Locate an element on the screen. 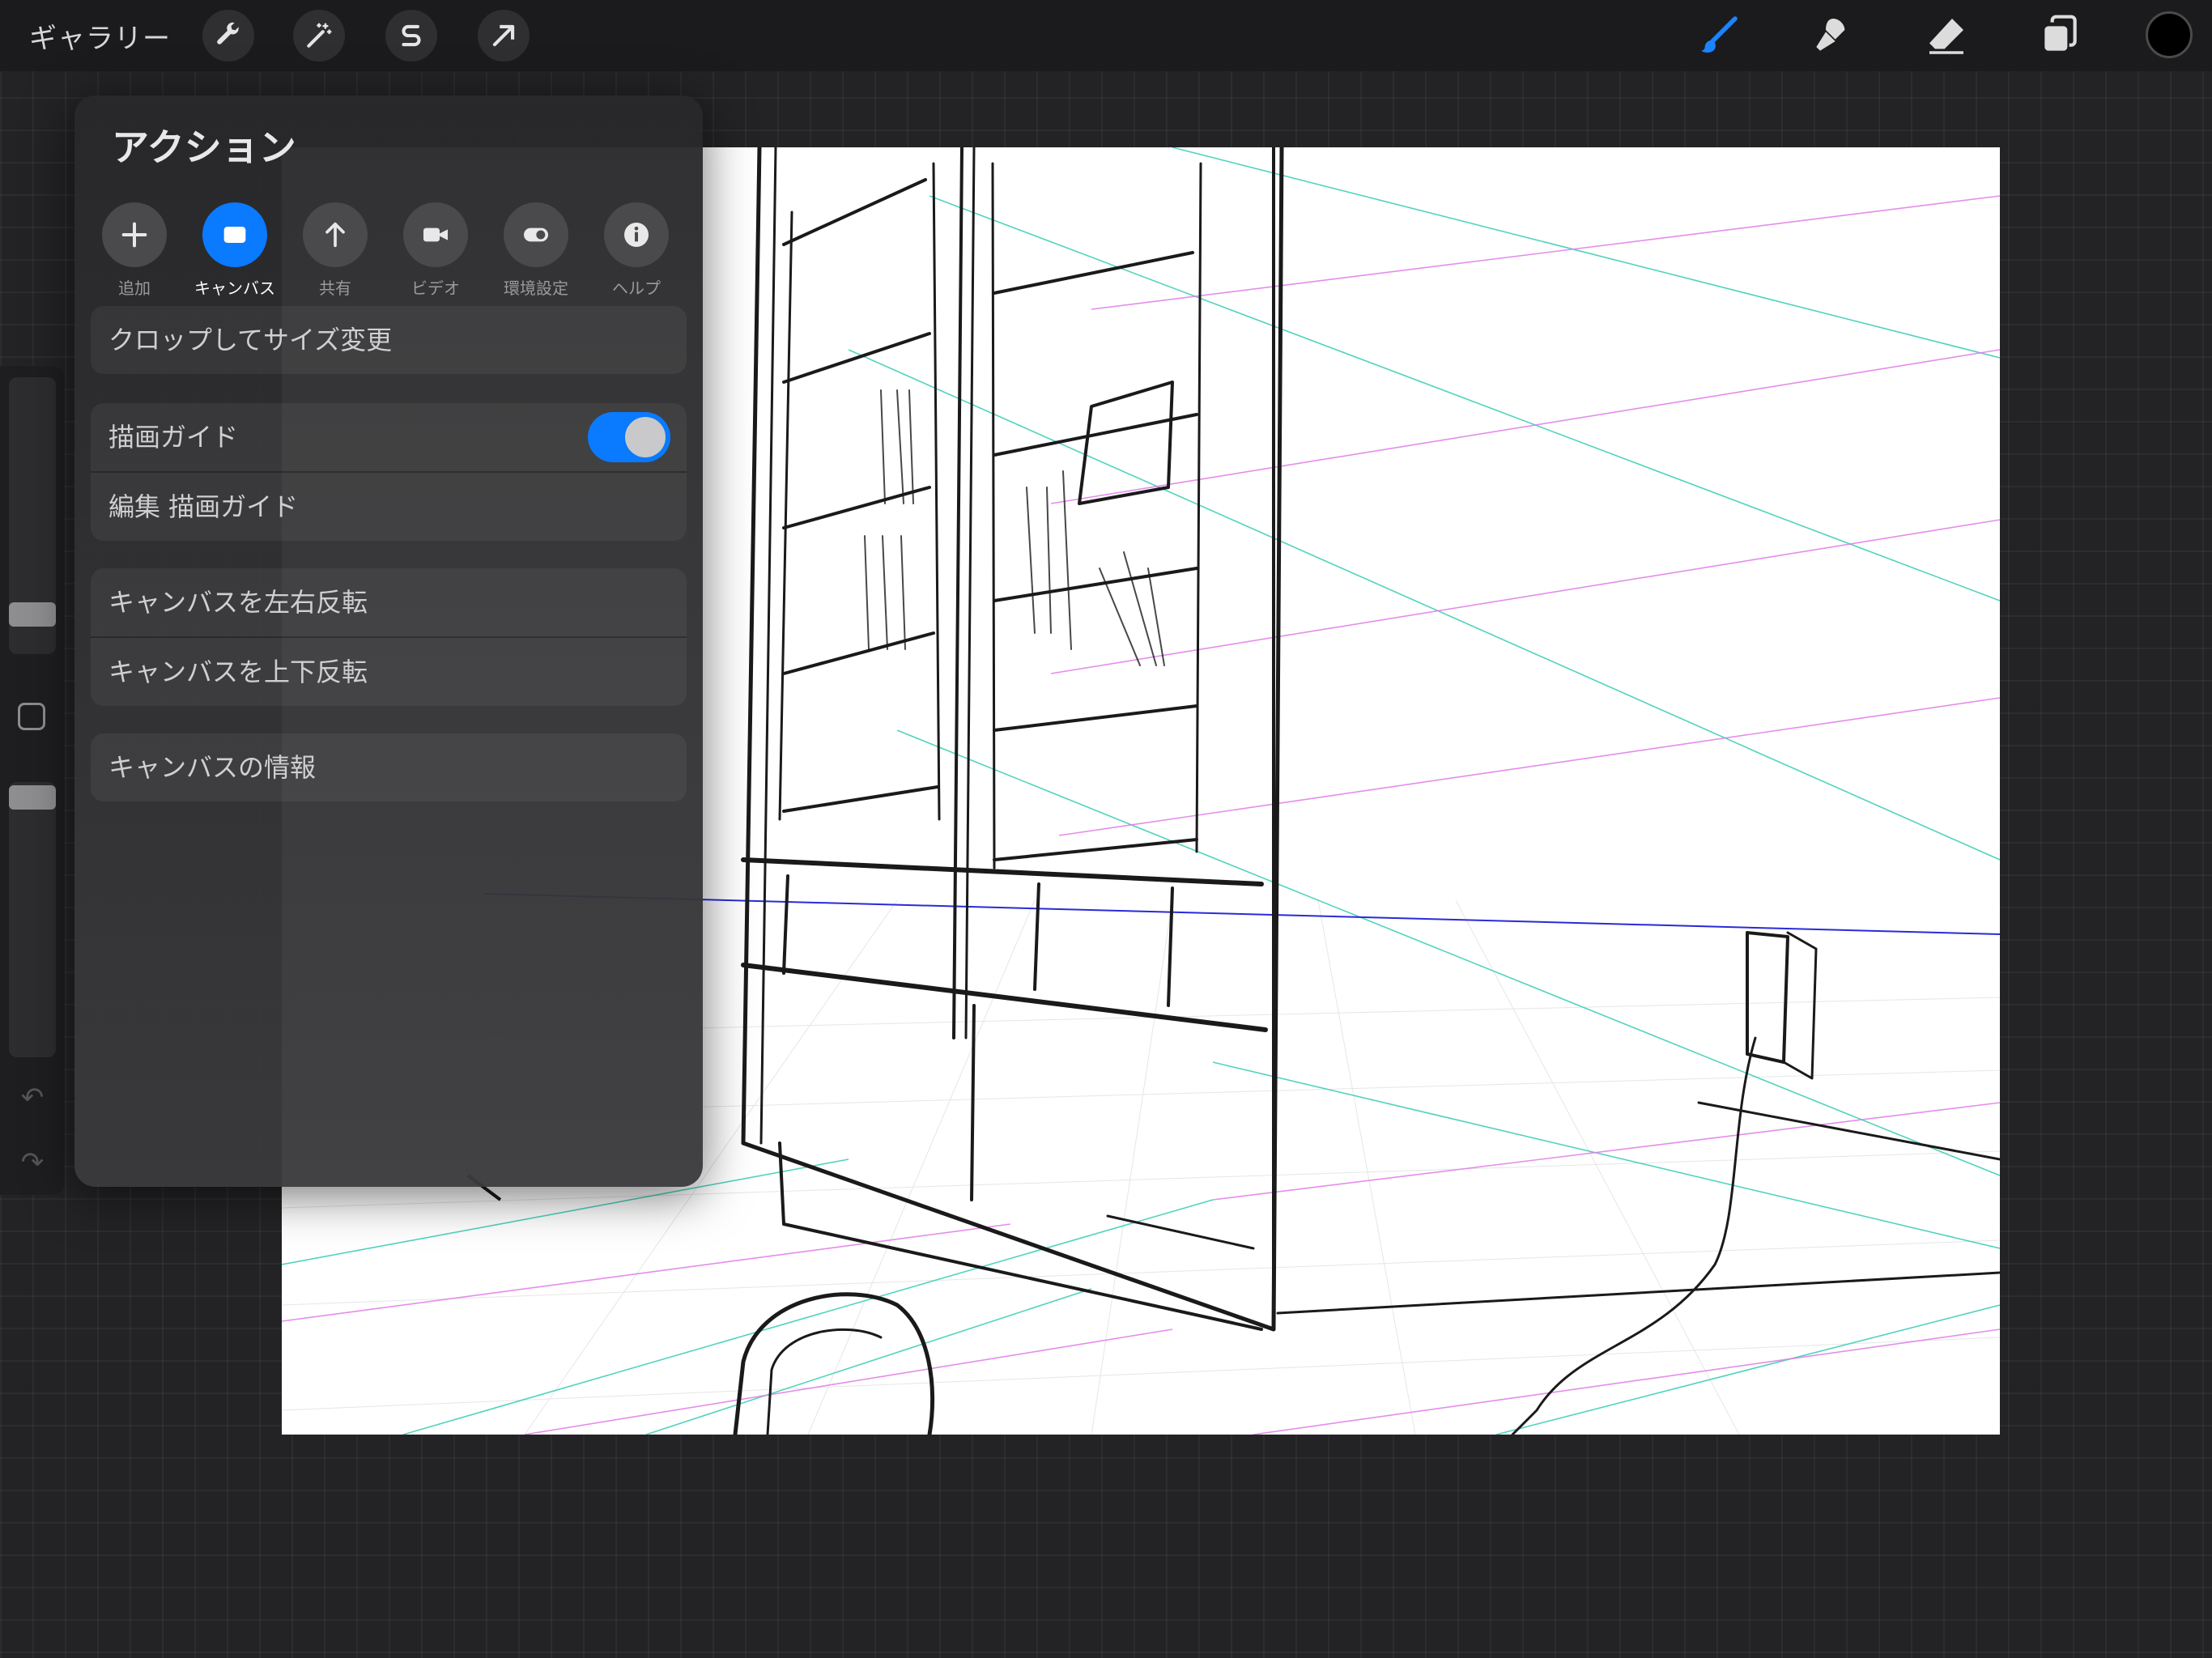 This screenshot has width=2212, height=1658. canvas-icon is located at coordinates (234, 234).